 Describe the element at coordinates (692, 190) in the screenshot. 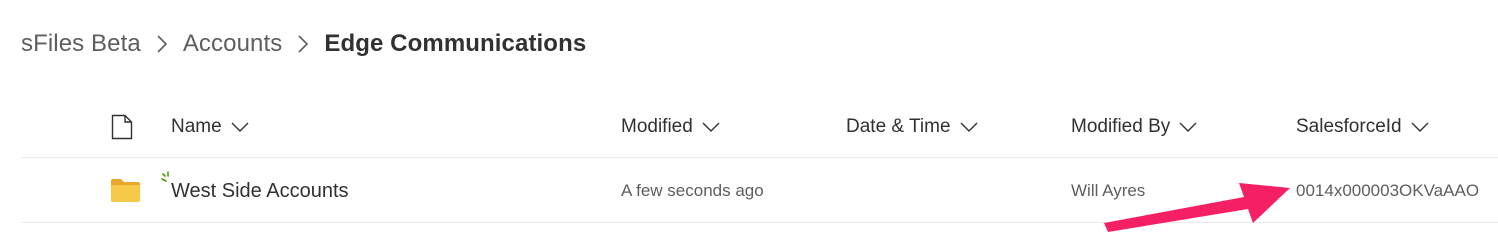

I see `row-modified: A few seconds ago` at that location.